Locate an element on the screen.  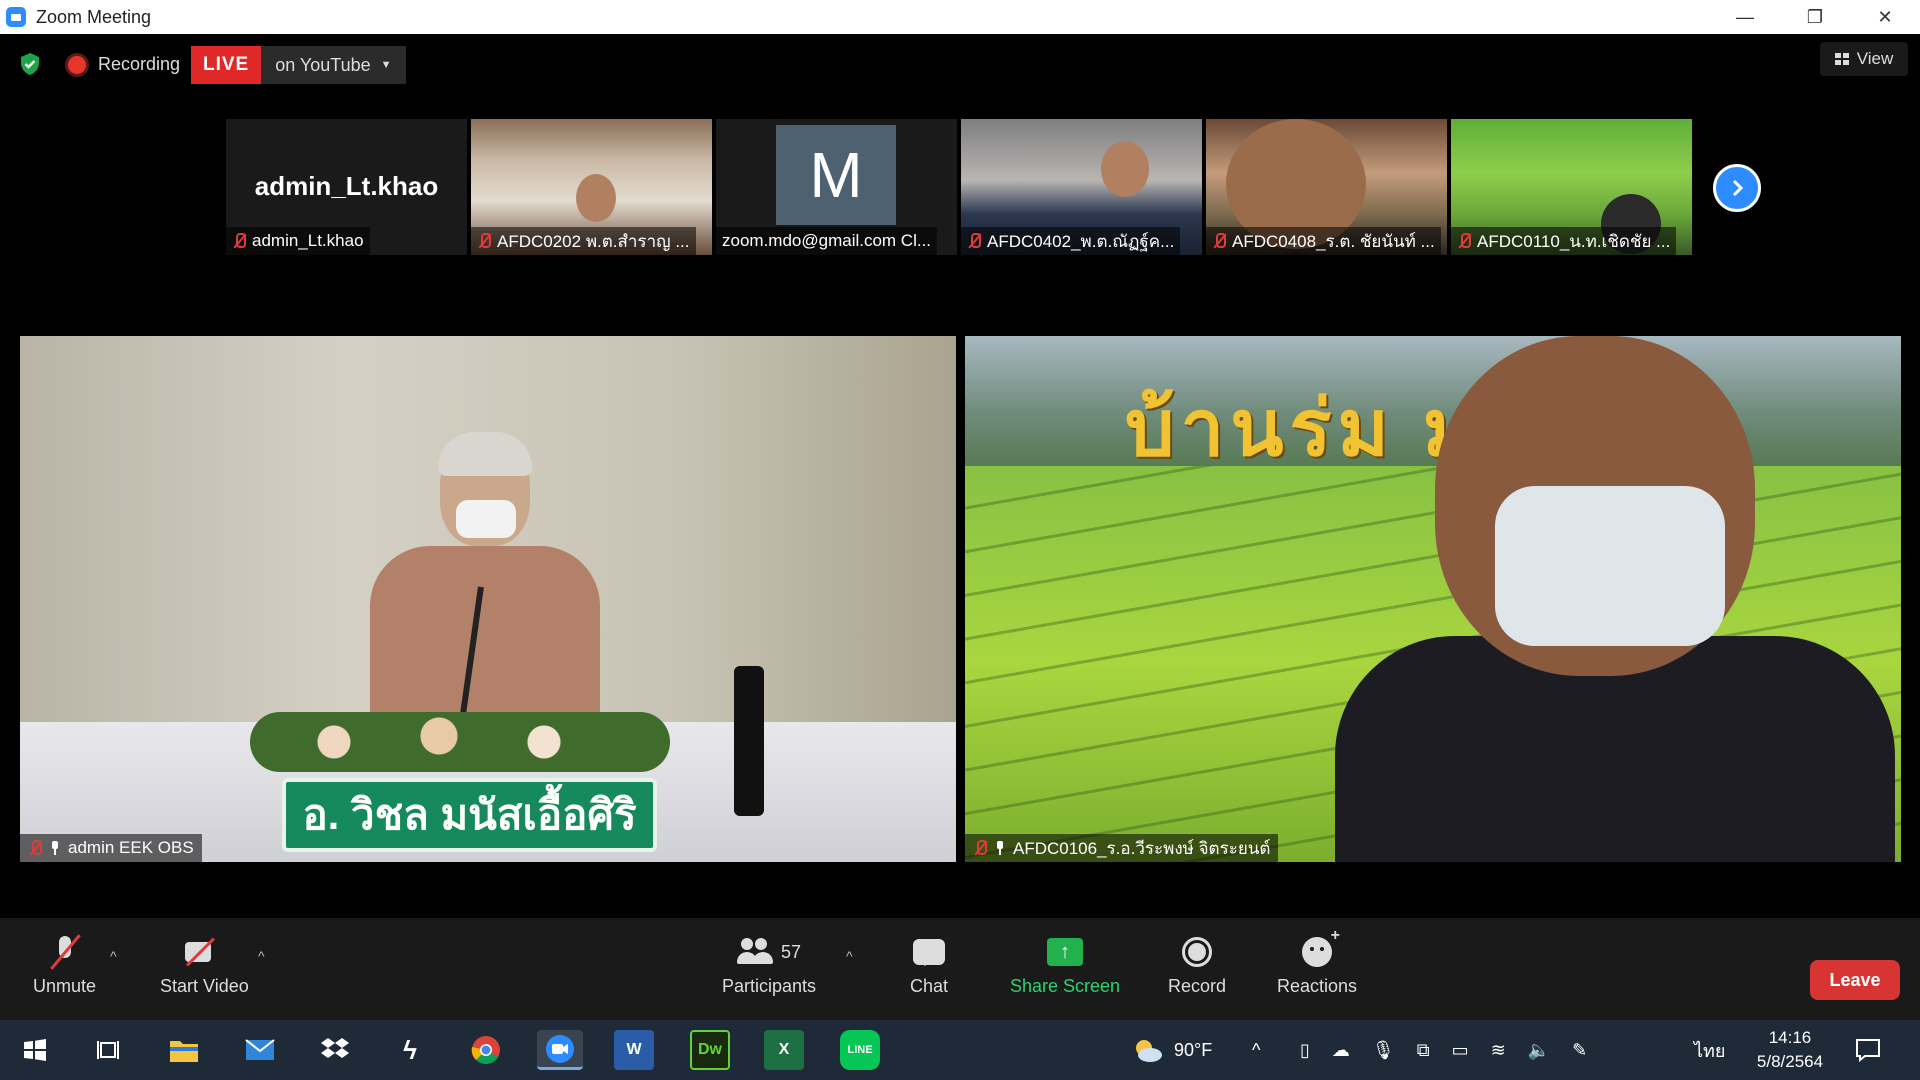
participants-button: 57 Participants is located at coordinates (769, 964).